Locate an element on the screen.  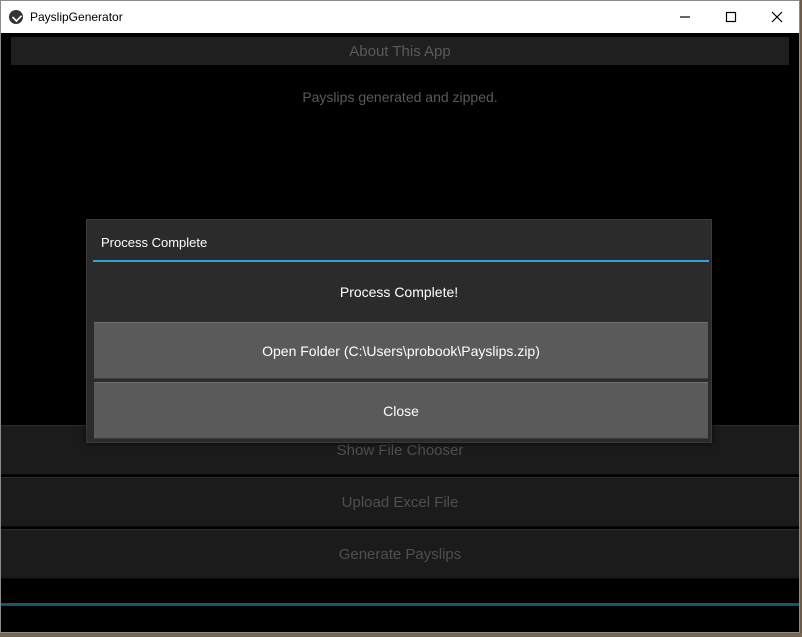
maximize-icon is located at coordinates (731, 17).